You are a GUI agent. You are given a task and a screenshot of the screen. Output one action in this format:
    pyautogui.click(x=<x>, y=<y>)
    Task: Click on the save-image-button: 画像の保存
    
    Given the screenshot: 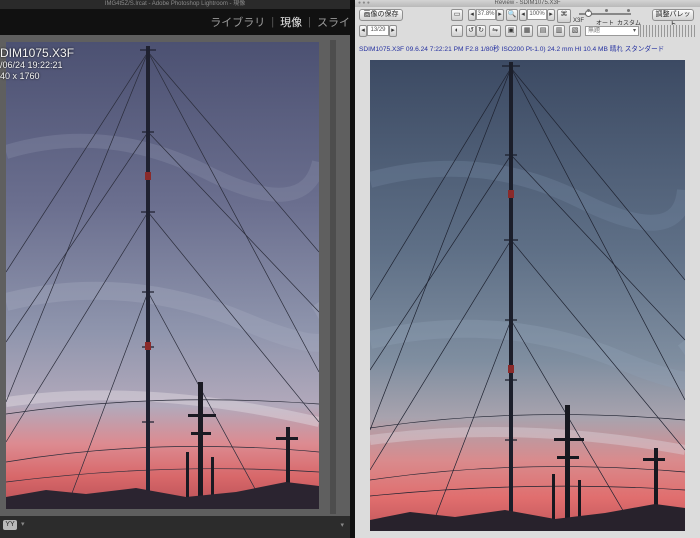 What is the action you would take?
    pyautogui.click(x=381, y=15)
    